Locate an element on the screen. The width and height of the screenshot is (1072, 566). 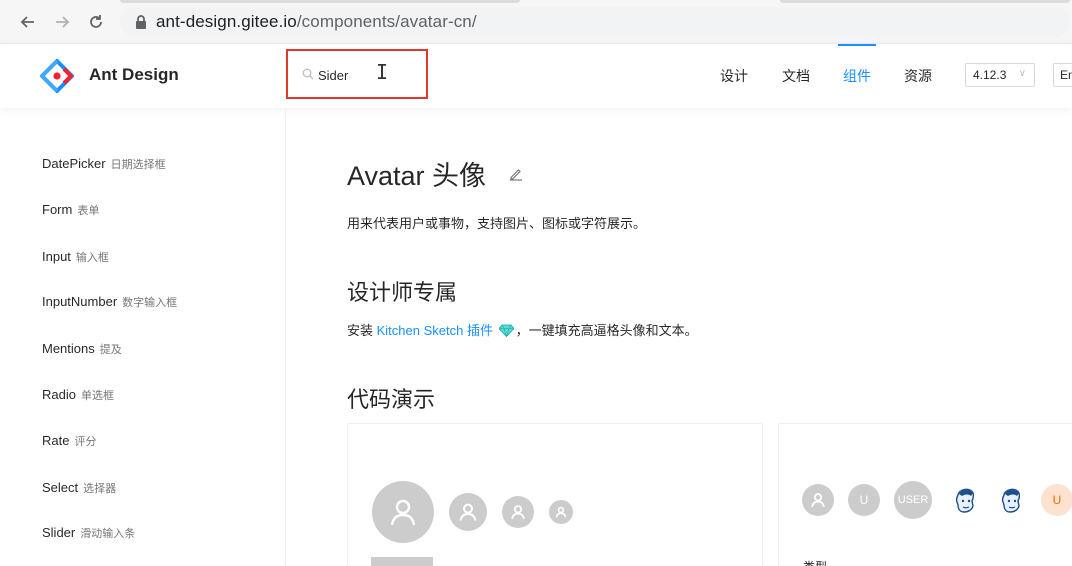
text-cursor-icon: I is located at coordinates (382, 72).